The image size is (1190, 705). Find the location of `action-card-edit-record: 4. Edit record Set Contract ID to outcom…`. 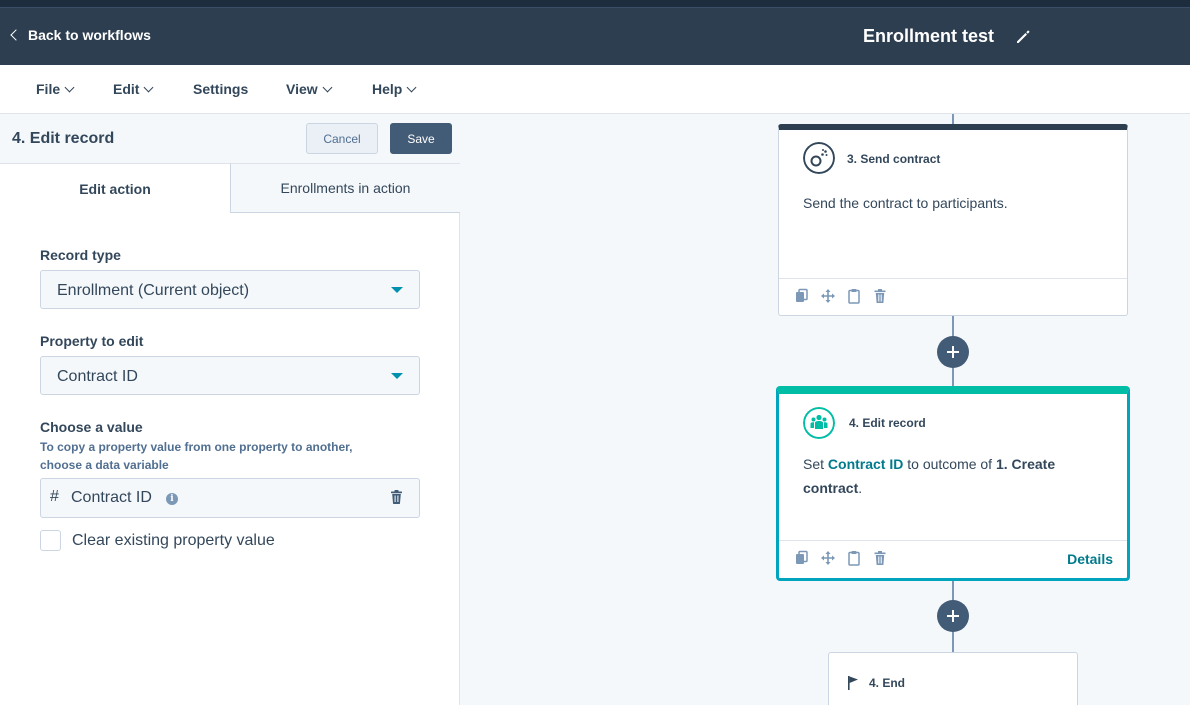

action-card-edit-record: 4. Edit record Set Contract ID to outcom… is located at coordinates (953, 483).